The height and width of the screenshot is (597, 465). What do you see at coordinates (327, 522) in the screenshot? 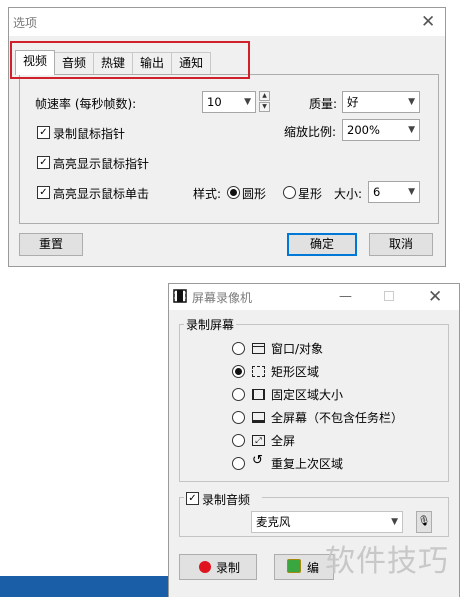
I see `audio-source-select: 麦克风 ▼` at bounding box center [327, 522].